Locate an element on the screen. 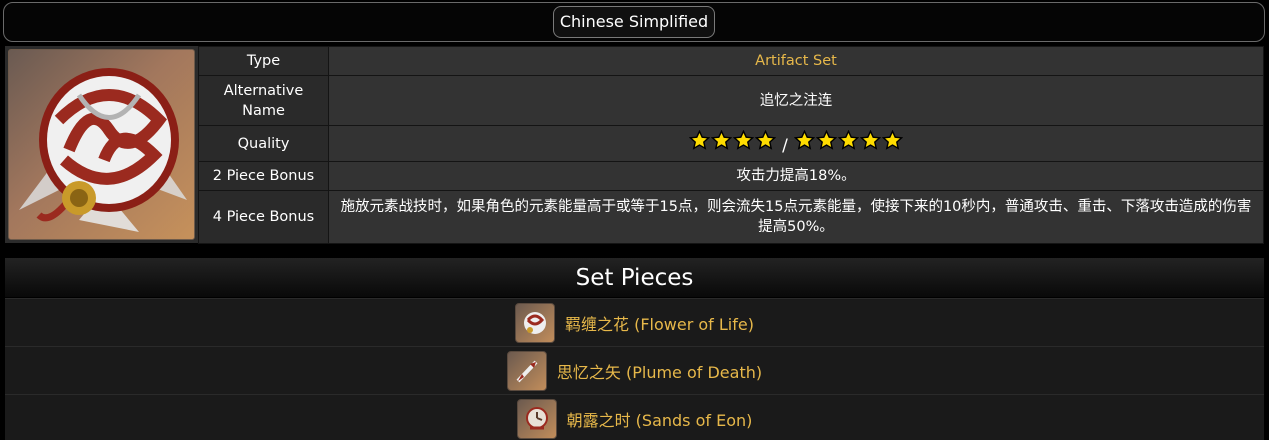  two-piece-value: 攻击力提高18%。 is located at coordinates (796, 176).